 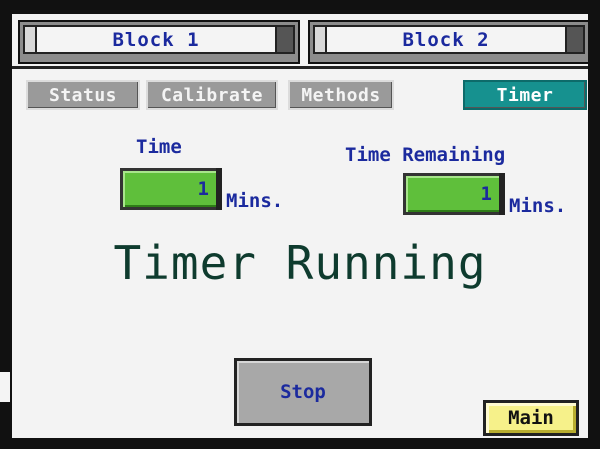 What do you see at coordinates (156, 39) in the screenshot?
I see `block-1-label: Block 1` at bounding box center [156, 39].